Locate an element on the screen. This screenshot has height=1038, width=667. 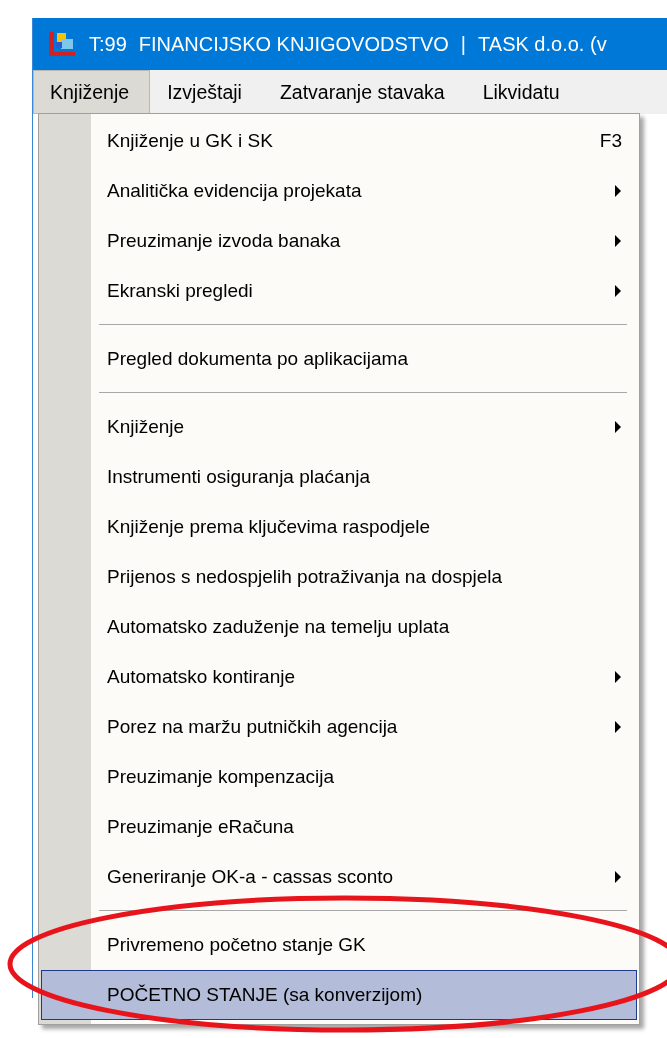
menu-item: Pregled dokumenta po aplikacijama is located at coordinates (339, 359).